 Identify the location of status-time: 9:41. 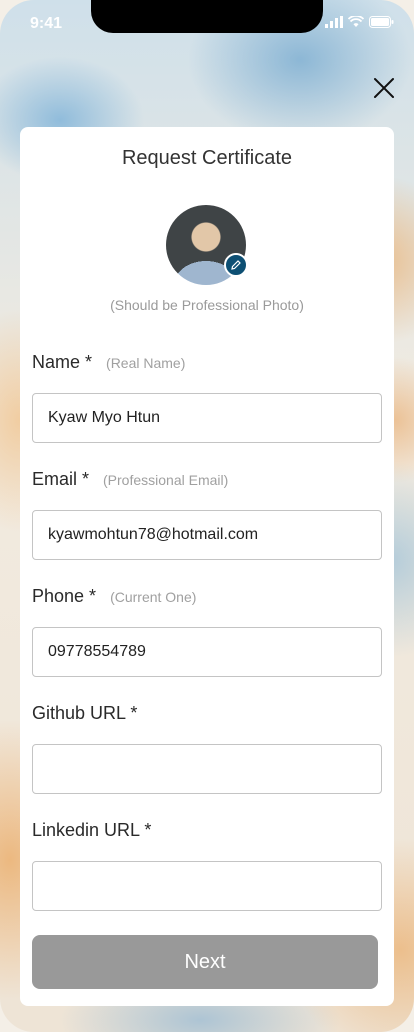
(46, 23).